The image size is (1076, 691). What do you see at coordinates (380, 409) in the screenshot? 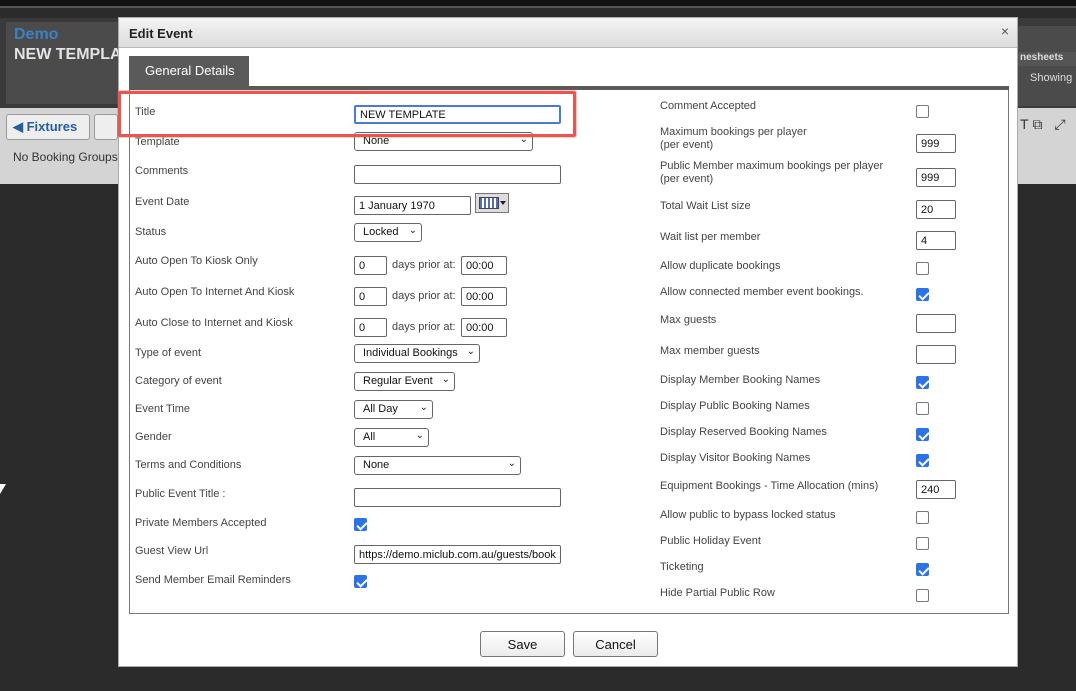
I see `event-time-select-value: All Day` at bounding box center [380, 409].